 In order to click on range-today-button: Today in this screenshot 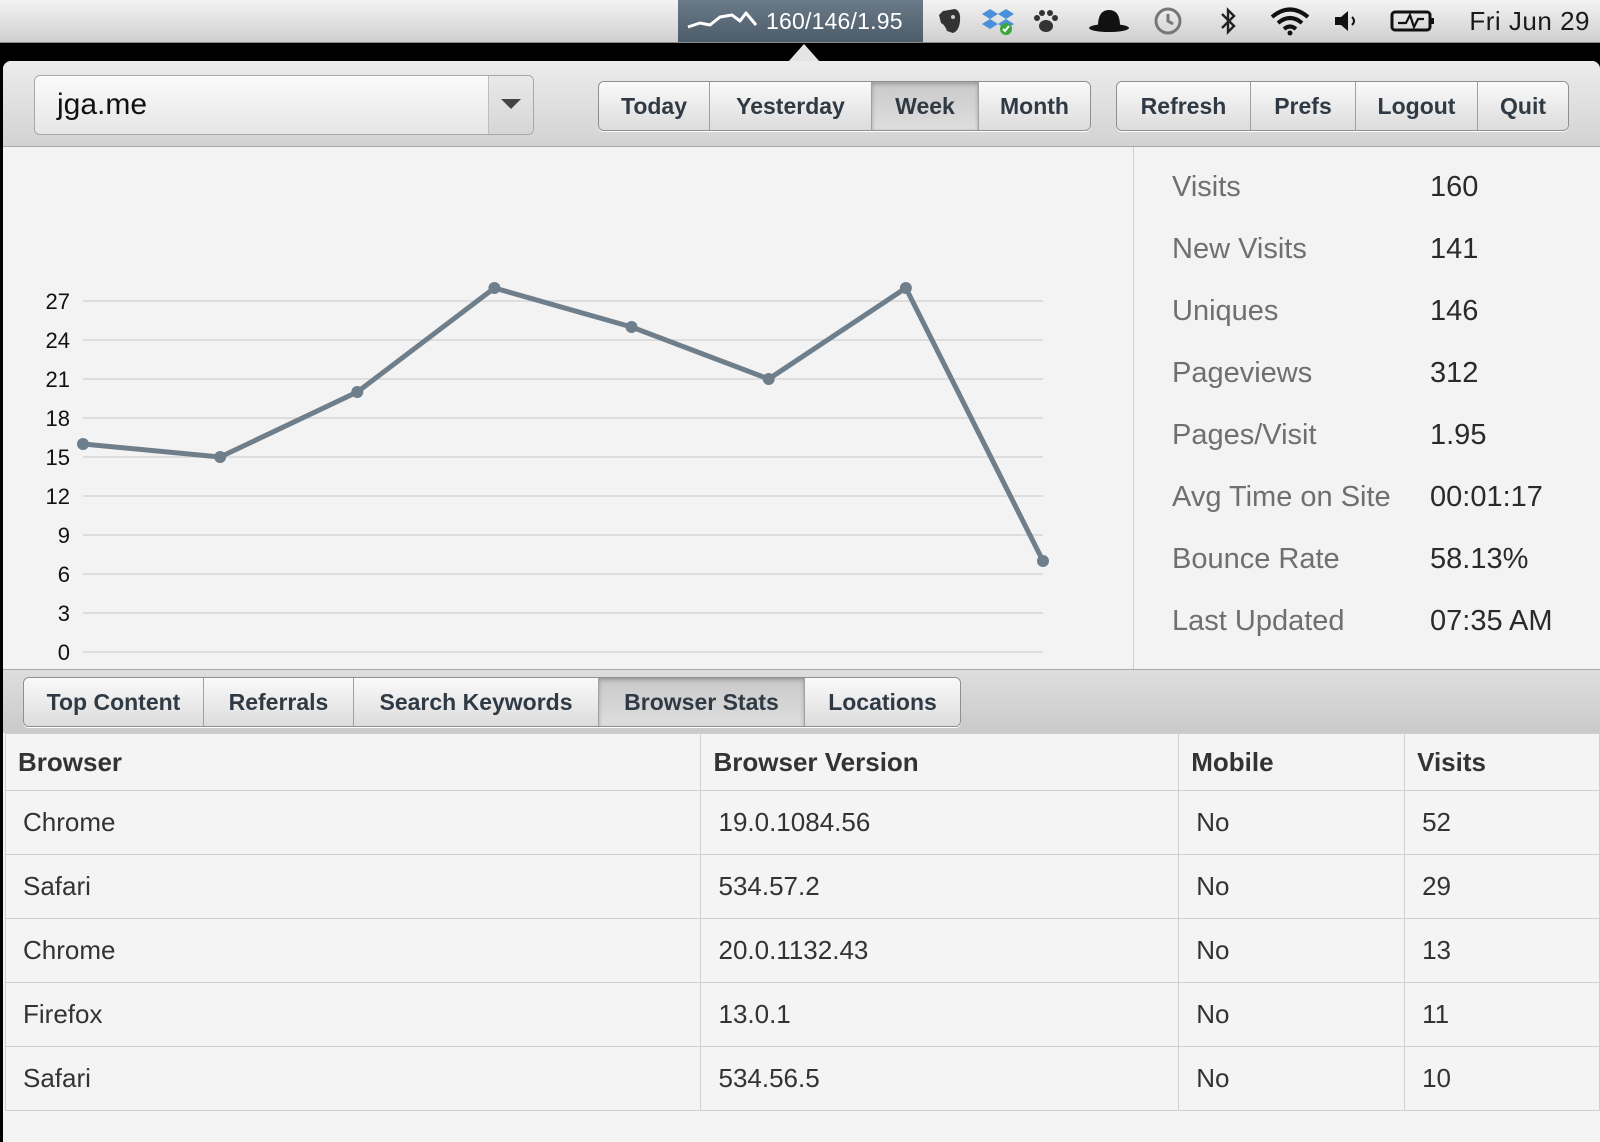, I will do `click(654, 106)`.